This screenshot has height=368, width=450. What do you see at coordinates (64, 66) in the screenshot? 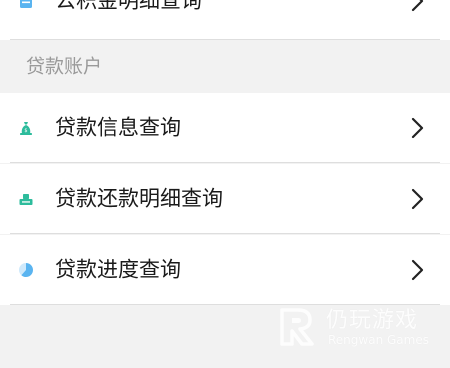
I see `section-title: 贷款账户` at bounding box center [64, 66].